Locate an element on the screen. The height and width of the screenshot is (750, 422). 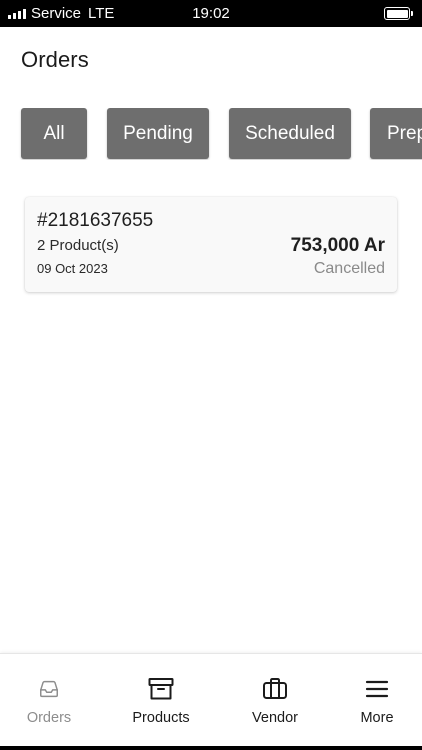
battery-level is located at coordinates (397, 13).